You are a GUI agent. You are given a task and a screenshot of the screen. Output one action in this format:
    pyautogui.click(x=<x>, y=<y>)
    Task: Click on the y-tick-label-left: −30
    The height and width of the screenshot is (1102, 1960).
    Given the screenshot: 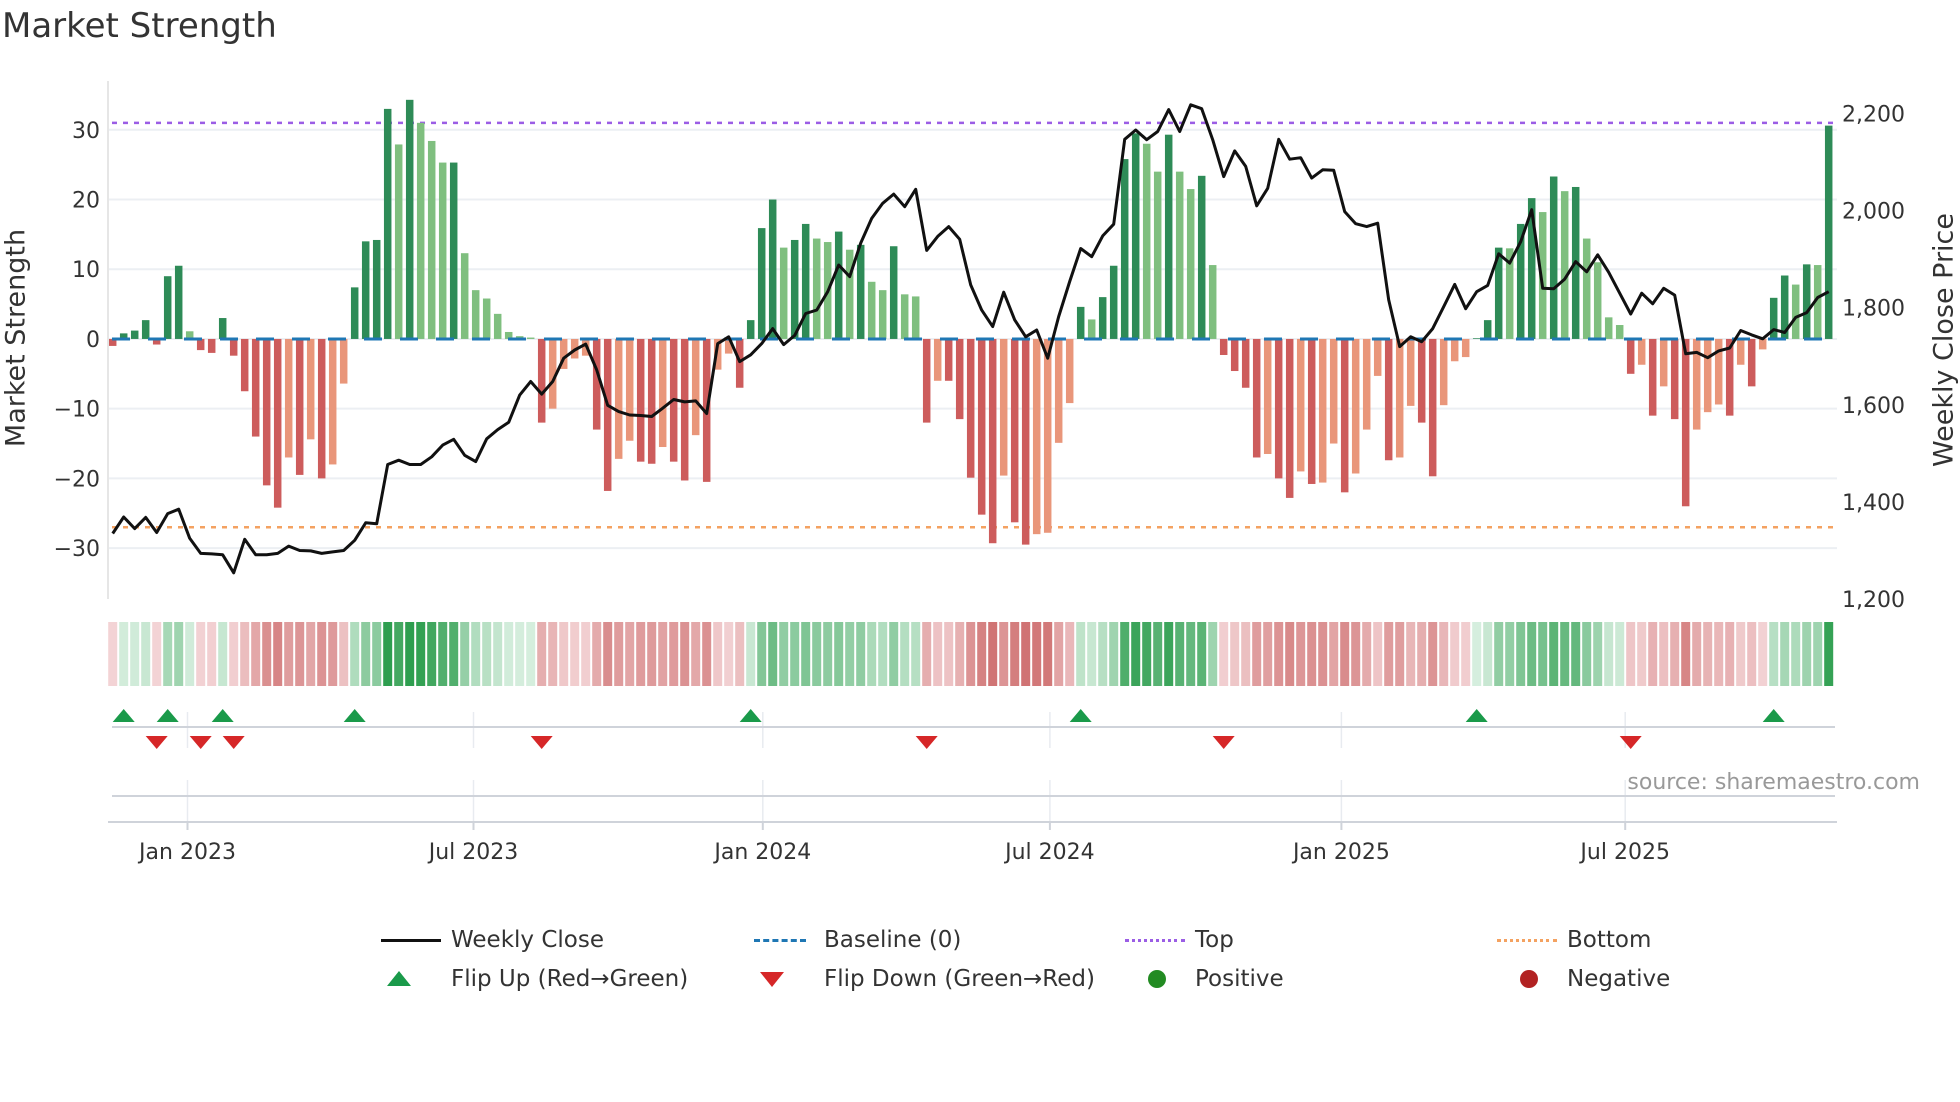 What is the action you would take?
    pyautogui.click(x=77, y=549)
    